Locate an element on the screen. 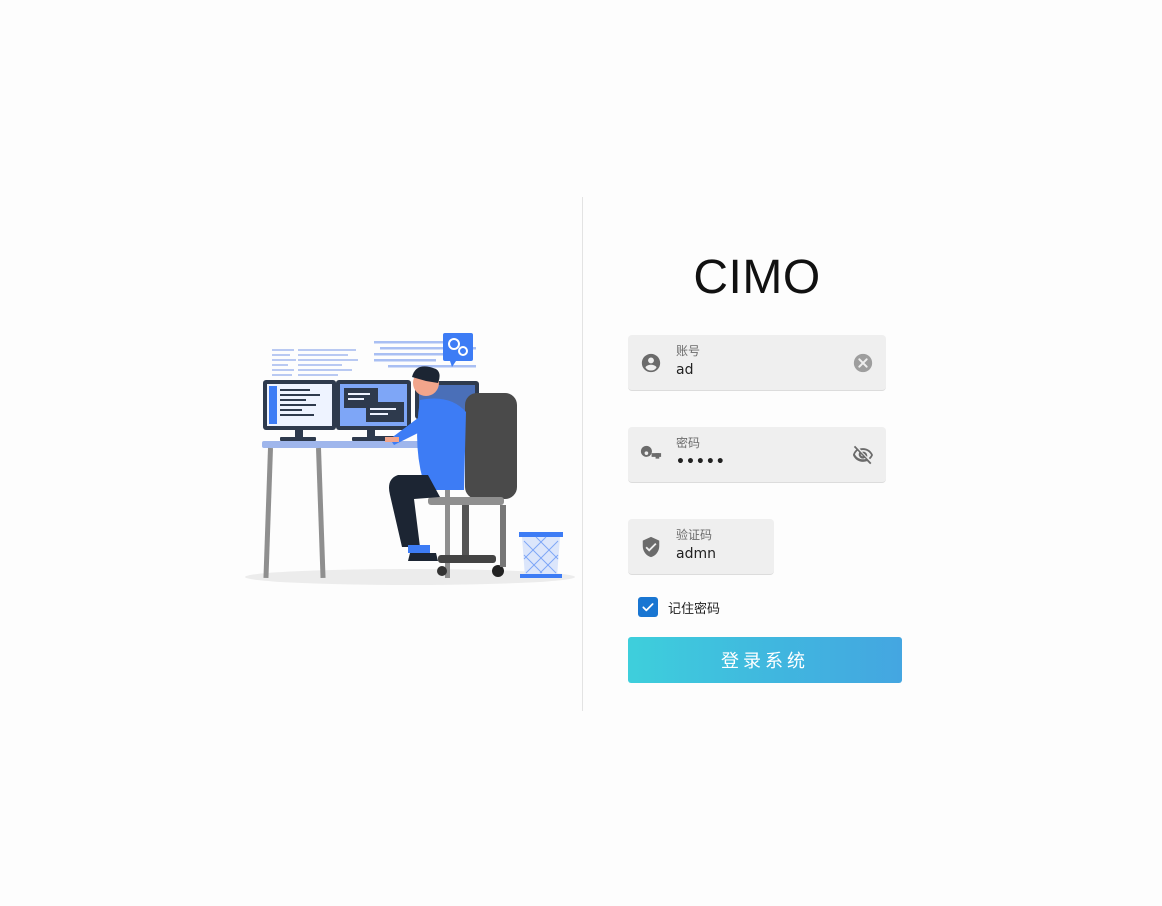  account-input: ad is located at coordinates (684, 370).